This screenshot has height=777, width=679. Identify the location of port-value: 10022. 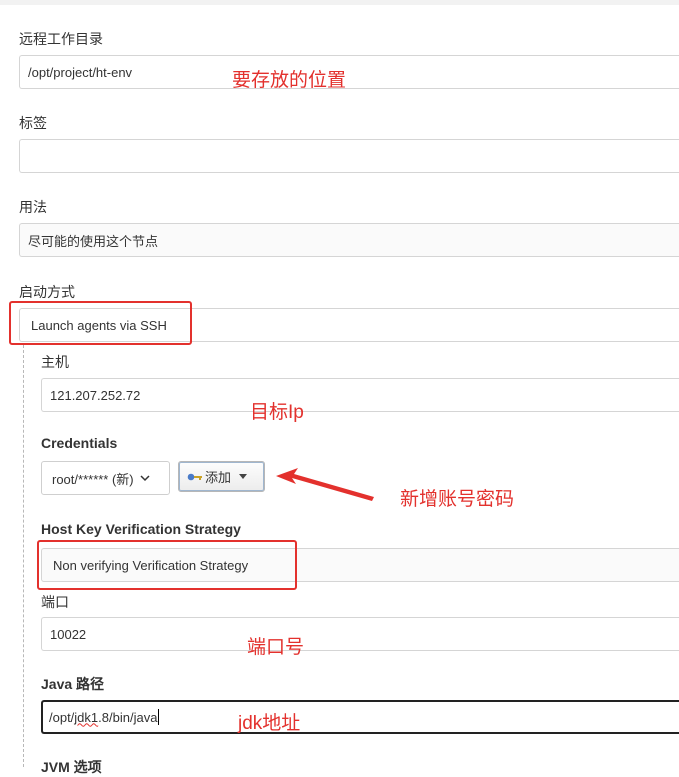
(68, 634).